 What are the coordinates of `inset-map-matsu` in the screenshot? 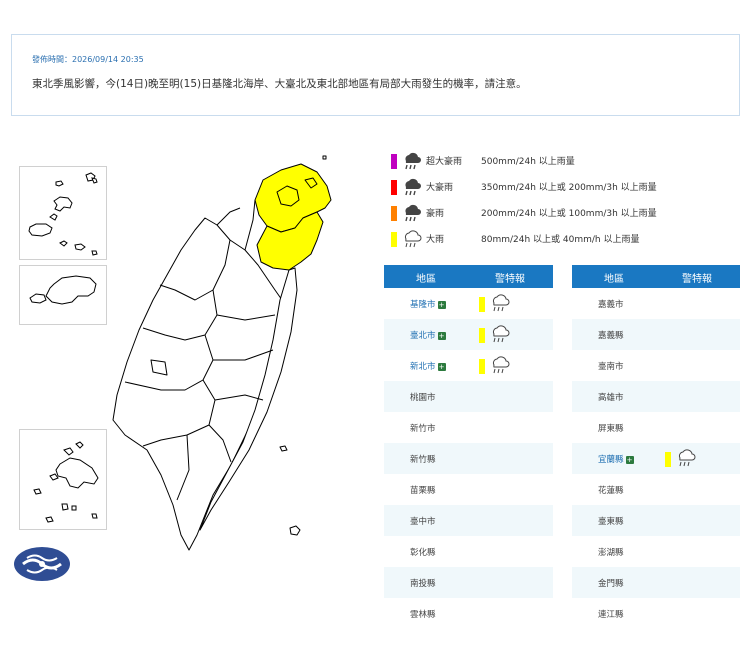 It's located at (63, 213).